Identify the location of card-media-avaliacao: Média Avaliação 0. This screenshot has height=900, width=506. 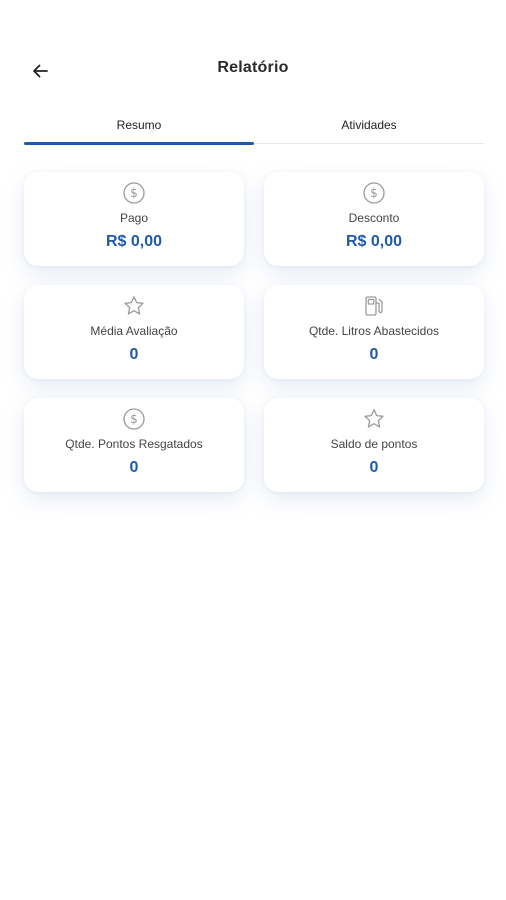
(134, 332).